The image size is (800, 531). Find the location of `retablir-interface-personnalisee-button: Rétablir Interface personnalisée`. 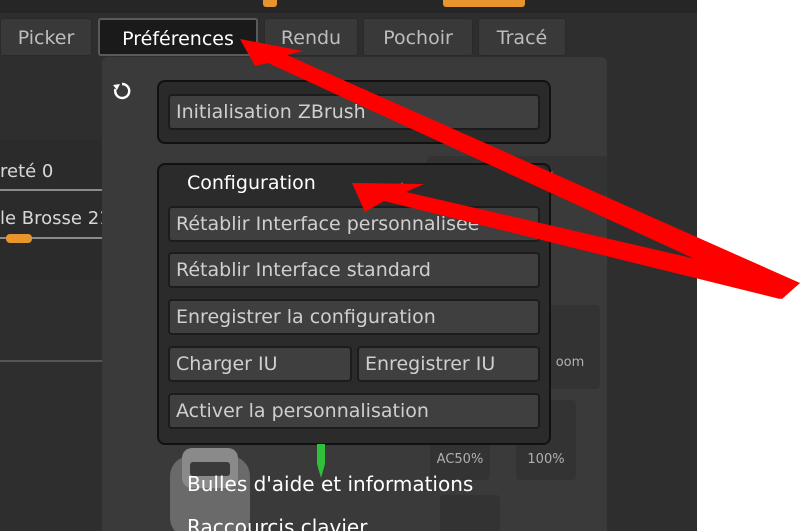

retablir-interface-personnalisee-button: Rétablir Interface personnalisée is located at coordinates (354, 224).